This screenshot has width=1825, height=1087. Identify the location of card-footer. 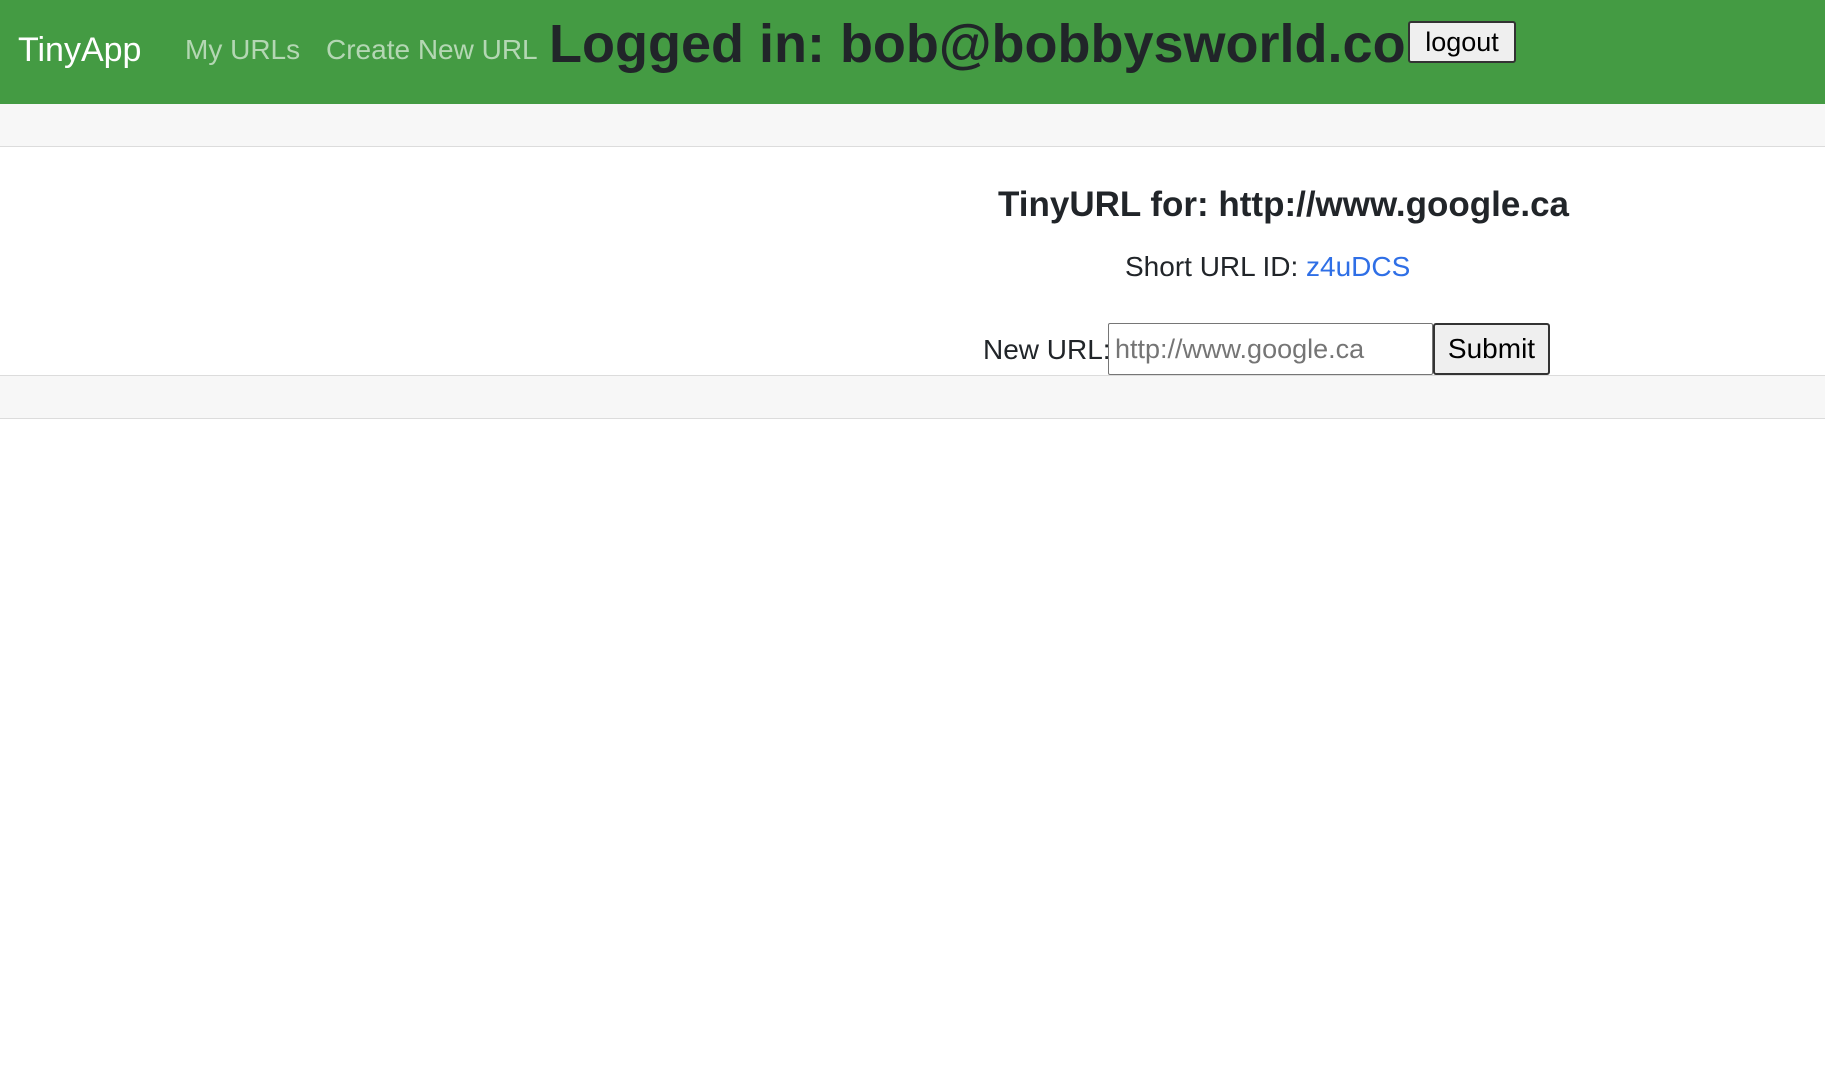
(912, 397).